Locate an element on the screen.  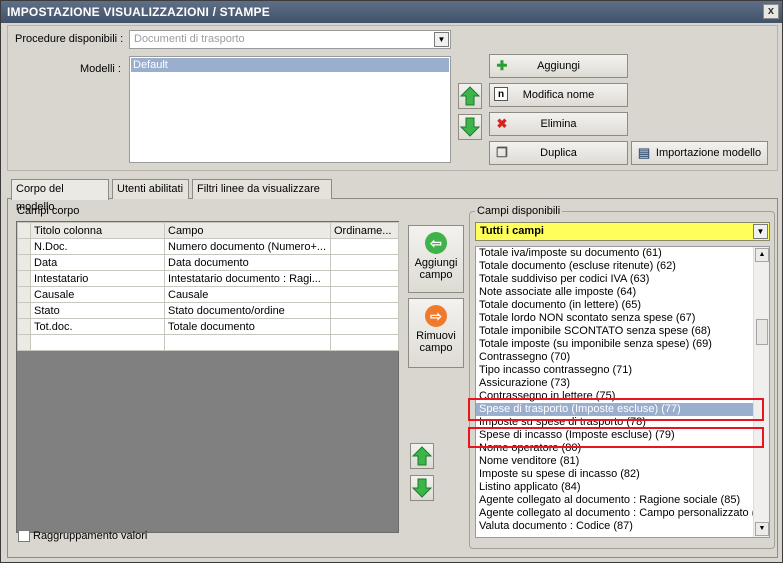
row-indicator is located at coordinates (24, 310).